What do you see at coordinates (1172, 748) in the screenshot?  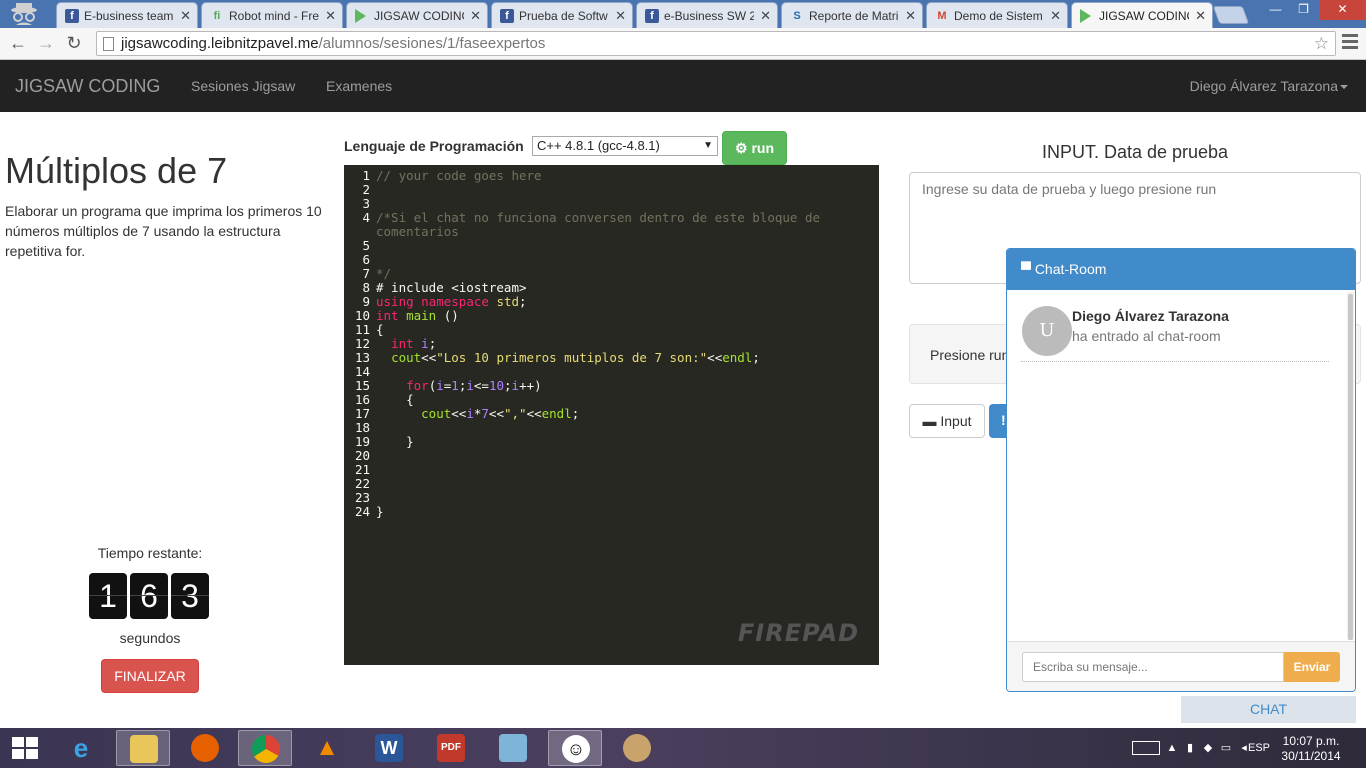 I see `show-hidden-icons: ▲` at bounding box center [1172, 748].